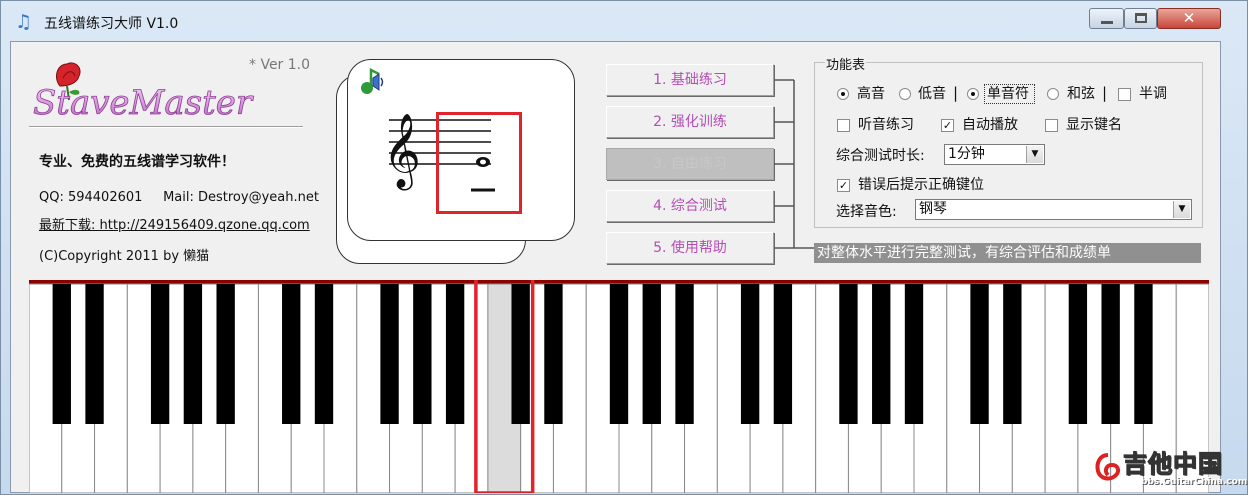 The width and height of the screenshot is (1248, 495). What do you see at coordinates (619, 282) in the screenshot?
I see `piano-rail` at bounding box center [619, 282].